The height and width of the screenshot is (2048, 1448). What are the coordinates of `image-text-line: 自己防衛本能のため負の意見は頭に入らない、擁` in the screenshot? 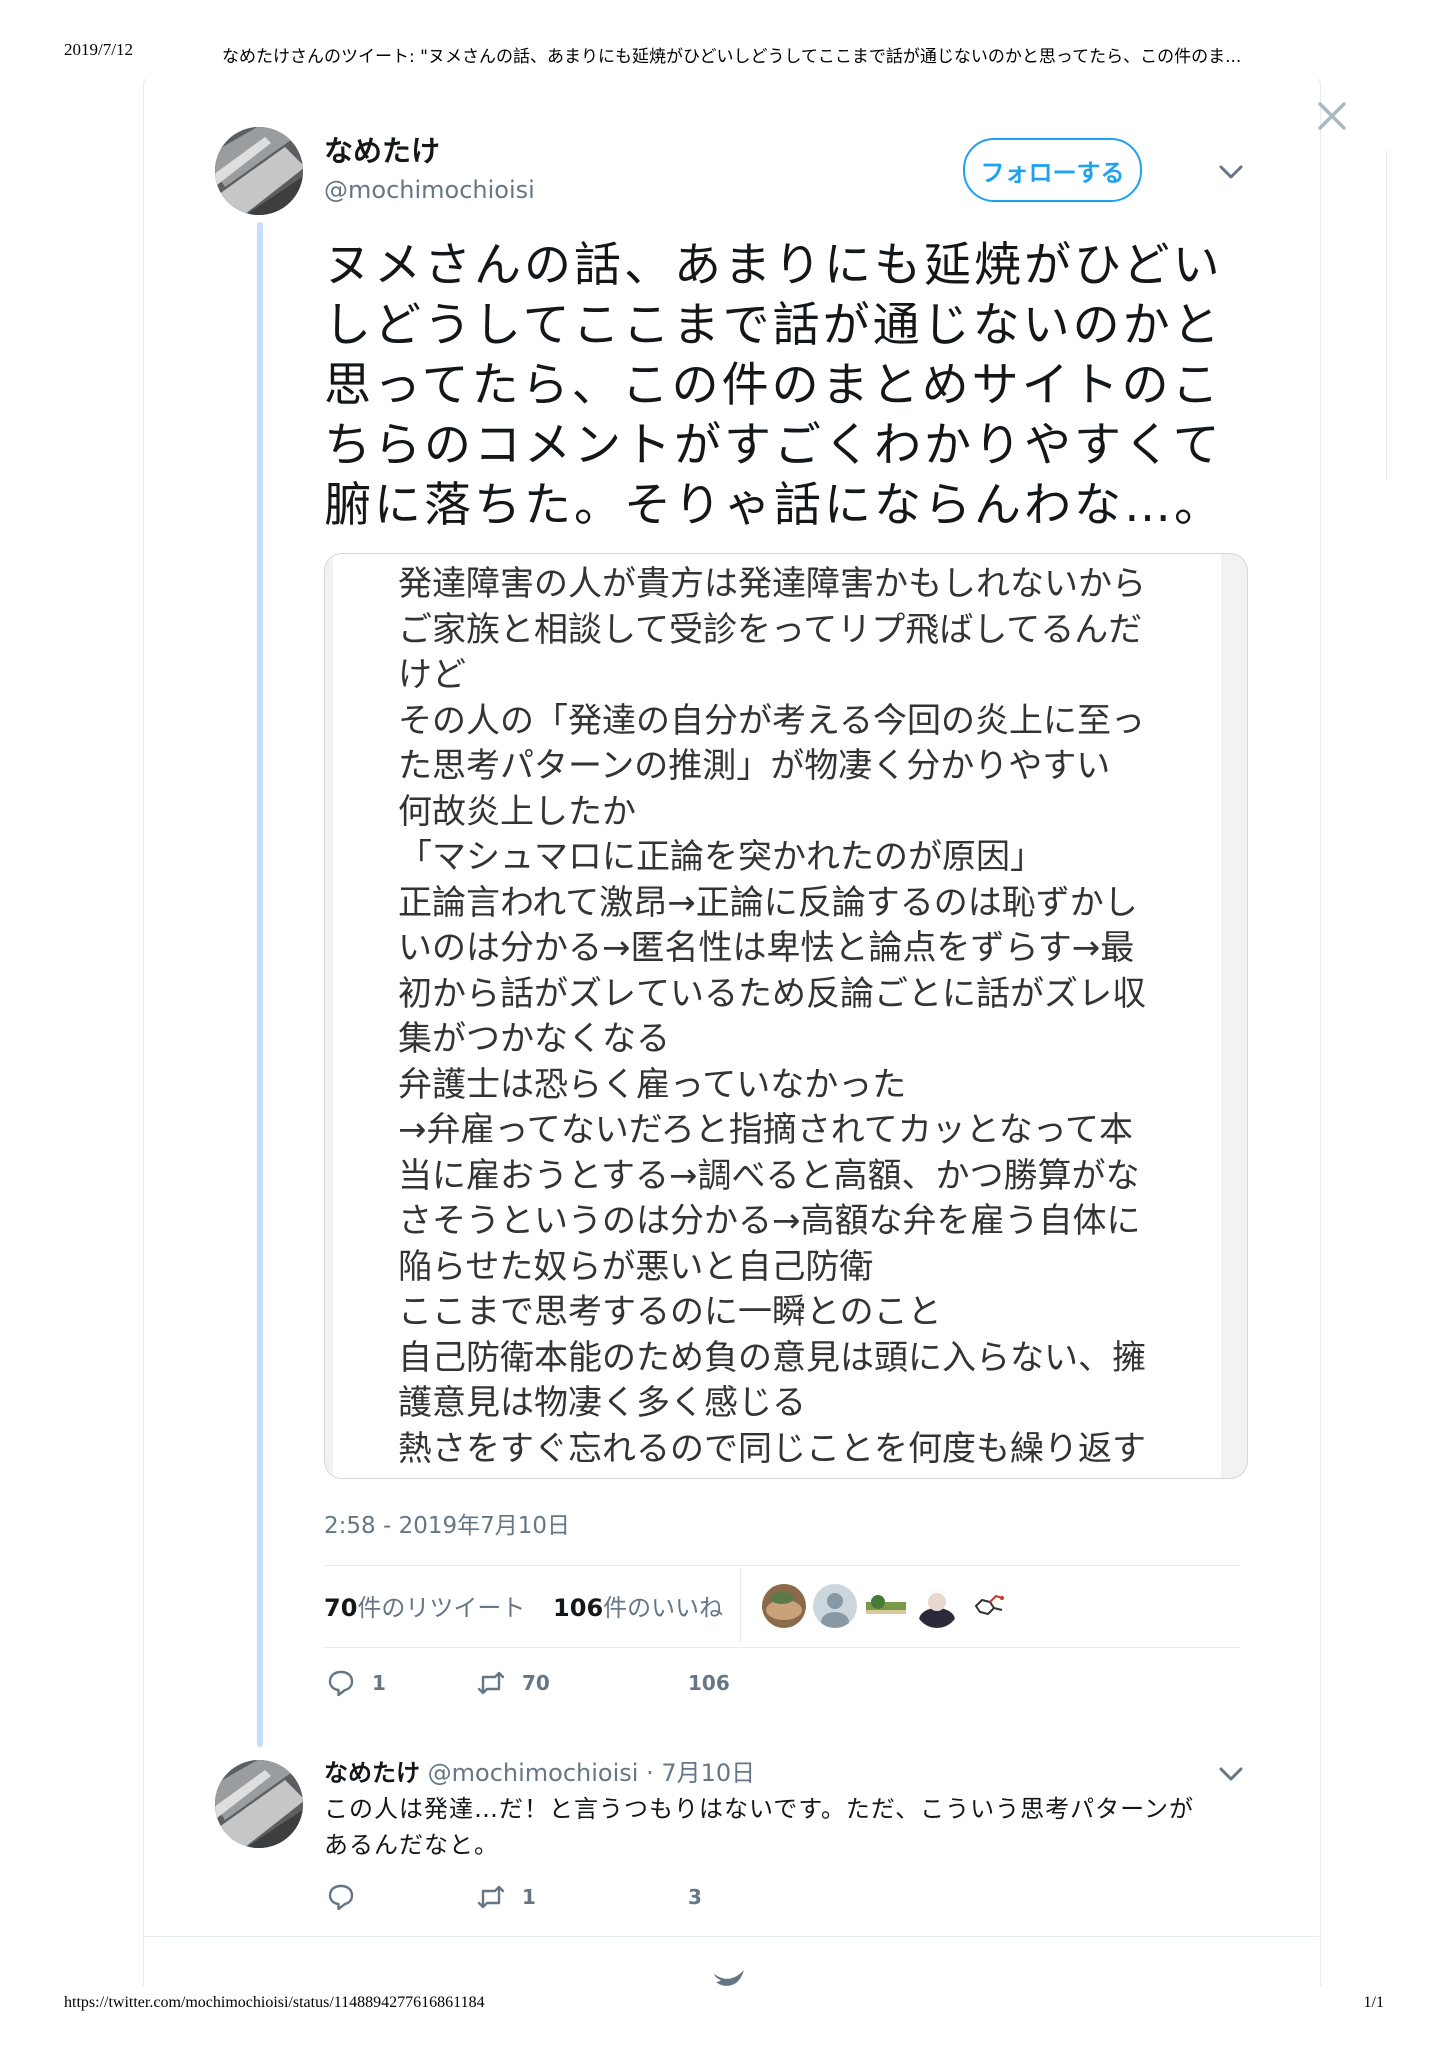 It's located at (772, 1357).